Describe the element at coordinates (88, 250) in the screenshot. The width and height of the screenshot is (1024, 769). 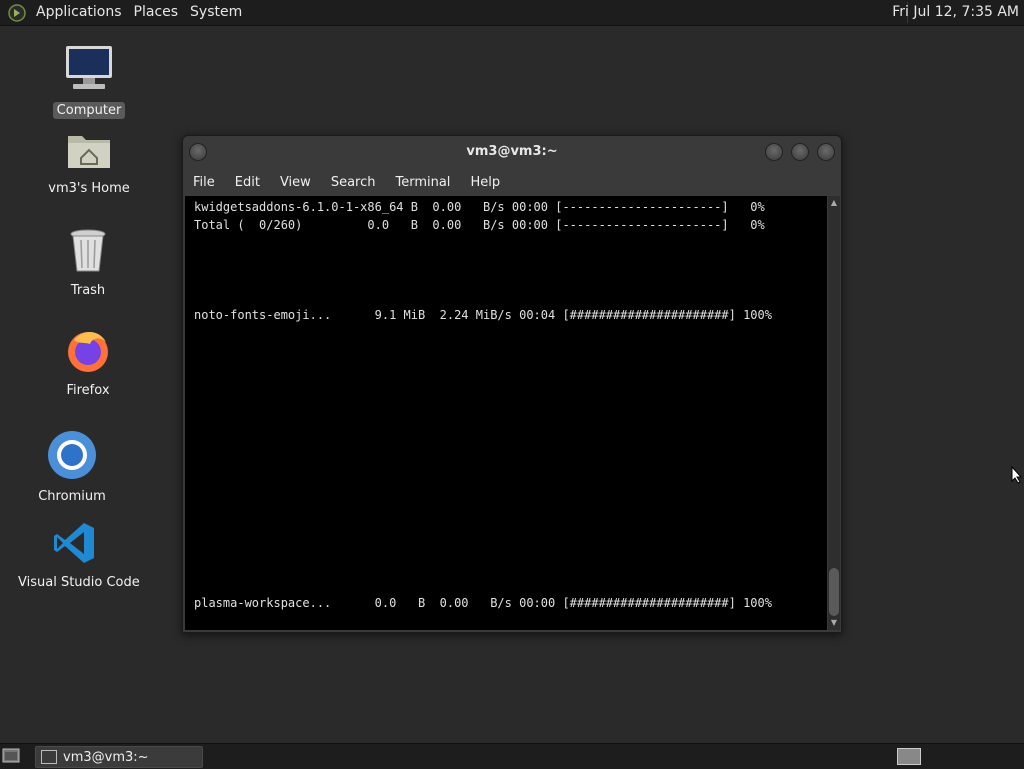
I see `trash-icon` at that location.